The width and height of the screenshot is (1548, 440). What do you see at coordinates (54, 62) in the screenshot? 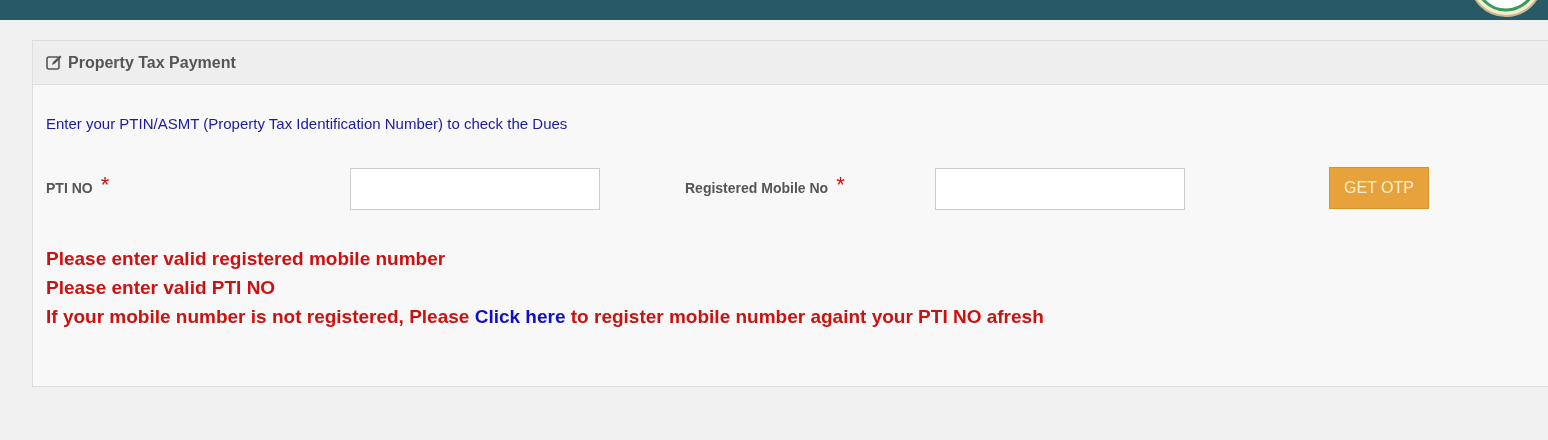
I see `edit-icon` at bounding box center [54, 62].